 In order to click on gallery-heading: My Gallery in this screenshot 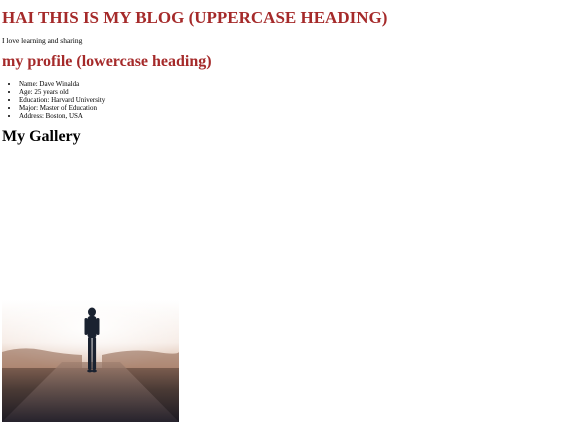, I will do `click(41, 136)`.